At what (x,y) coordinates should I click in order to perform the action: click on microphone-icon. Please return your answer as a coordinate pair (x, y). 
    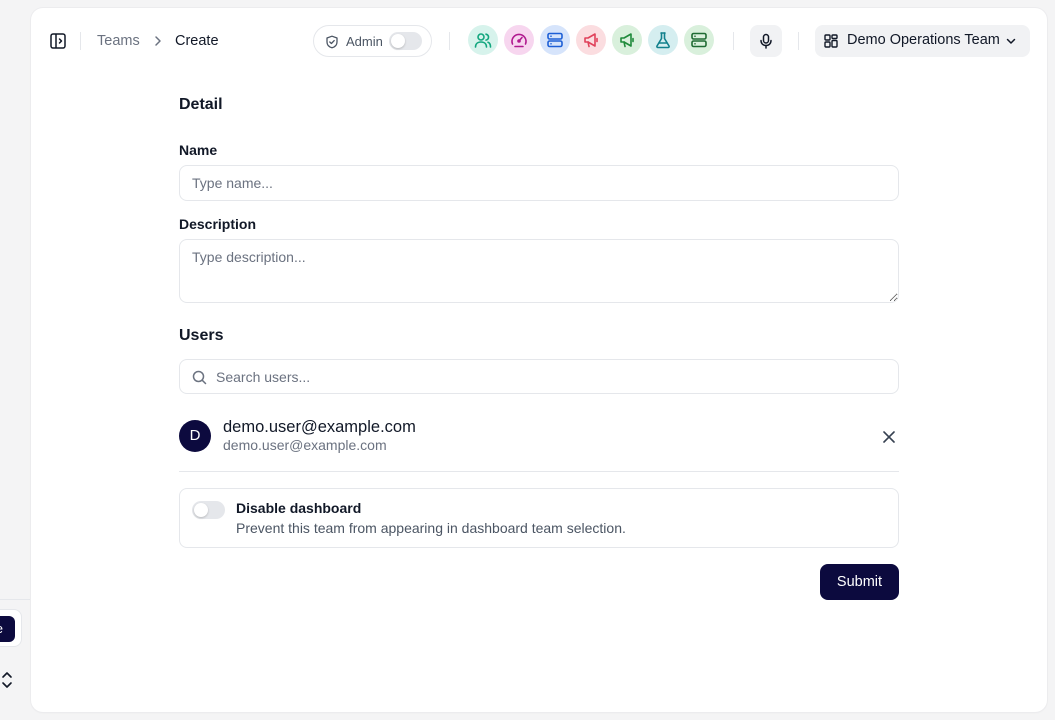
    Looking at the image, I should click on (766, 41).